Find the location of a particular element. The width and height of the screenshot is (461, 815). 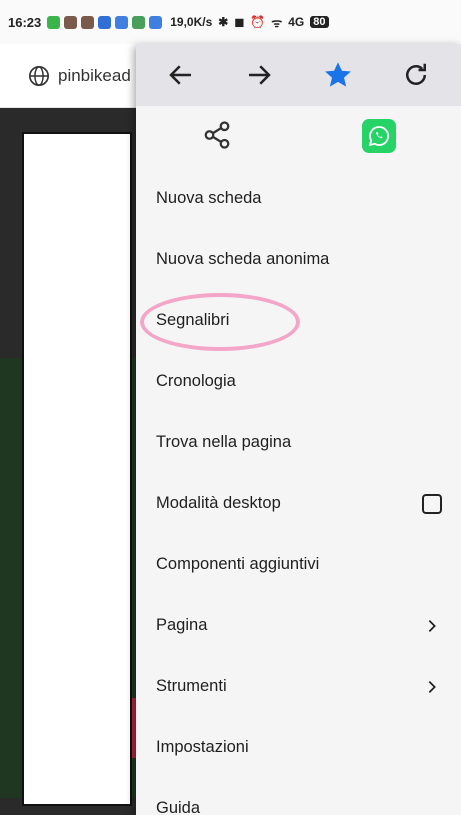

menu-item-nuova-scheda-anonima: Nuova scheda anonima is located at coordinates (298, 259).